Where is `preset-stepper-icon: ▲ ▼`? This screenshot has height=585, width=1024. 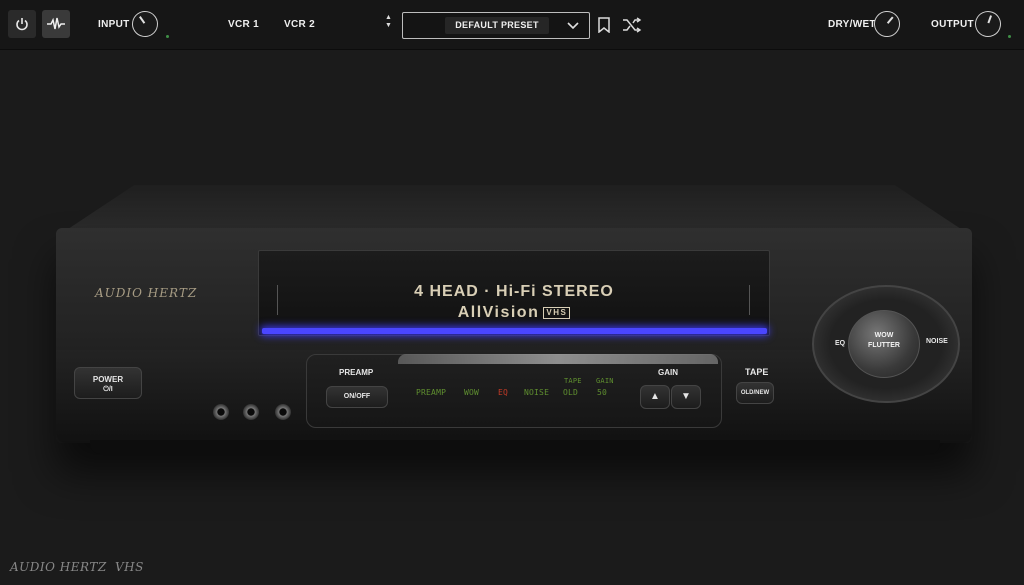 preset-stepper-icon: ▲ ▼ is located at coordinates (388, 22).